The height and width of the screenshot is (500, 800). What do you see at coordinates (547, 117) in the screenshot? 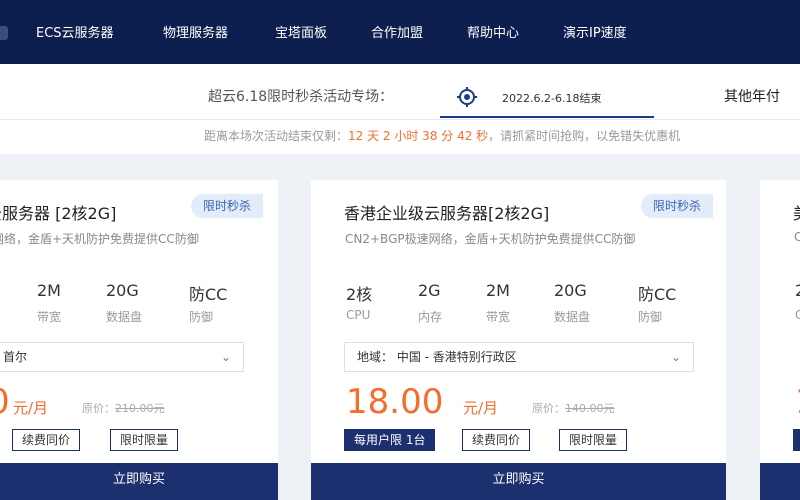
I see `active-tab-underline` at bounding box center [547, 117].